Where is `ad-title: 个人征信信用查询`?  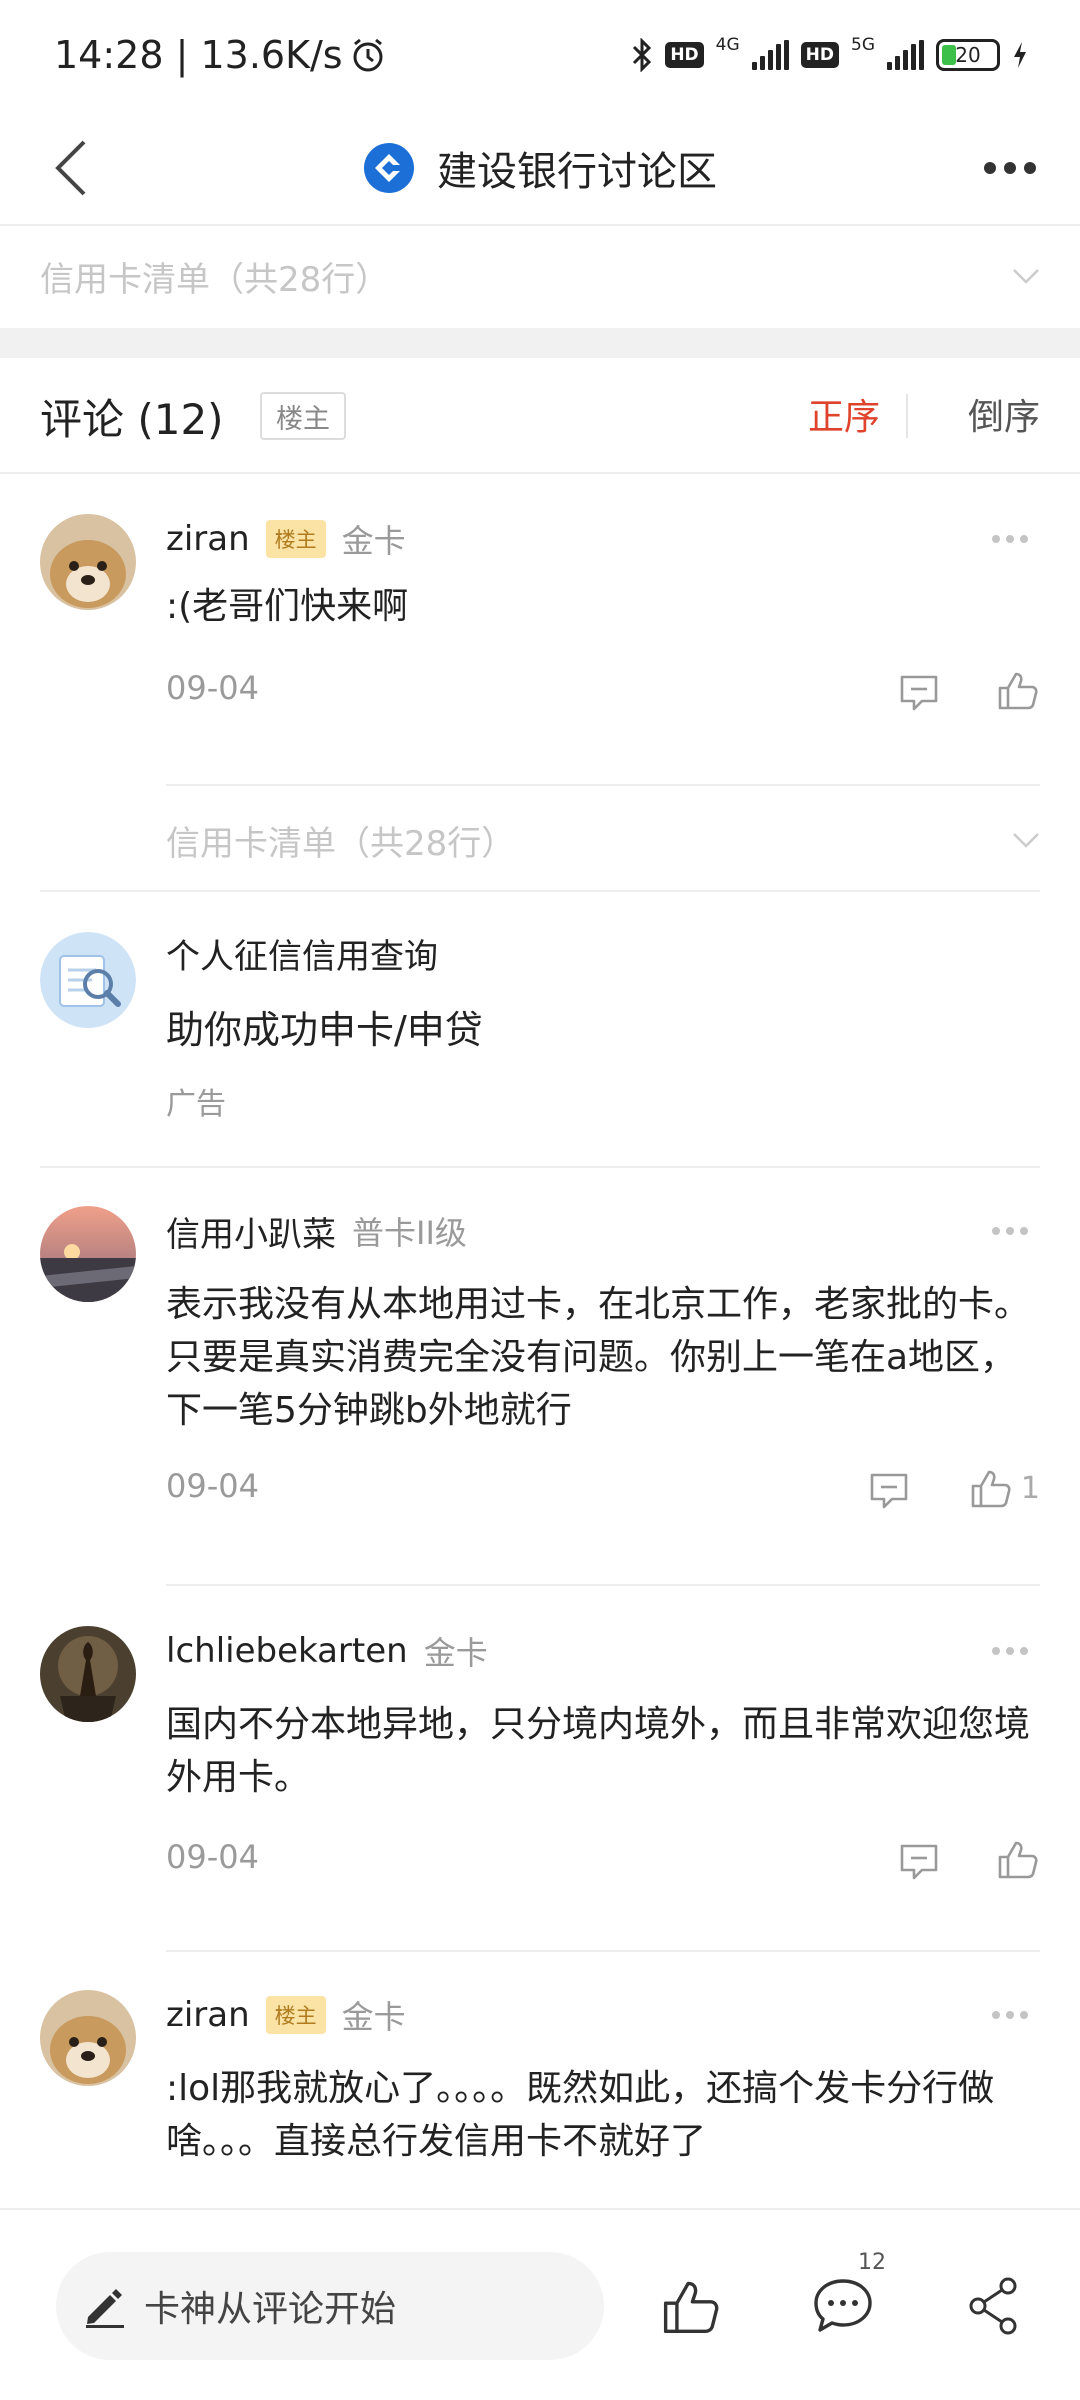
ad-title: 个人征信信用查询 is located at coordinates (302, 957).